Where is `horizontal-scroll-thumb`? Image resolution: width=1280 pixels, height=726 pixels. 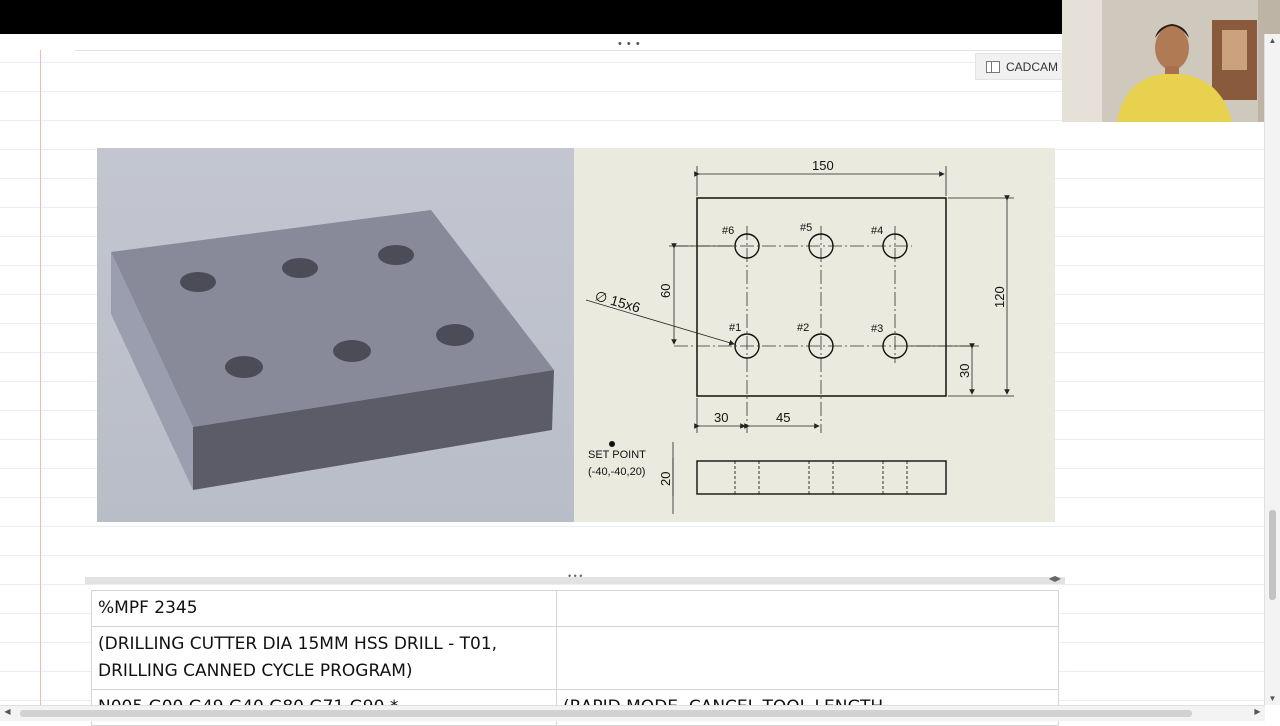 horizontal-scroll-thumb is located at coordinates (606, 713).